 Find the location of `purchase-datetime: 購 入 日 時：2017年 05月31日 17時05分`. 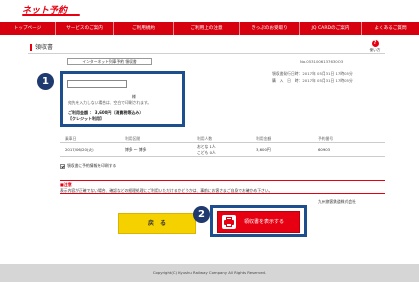

purchase-datetime: 購 入 日 時：2017年 05月31日 17時05分 is located at coordinates (312, 80).